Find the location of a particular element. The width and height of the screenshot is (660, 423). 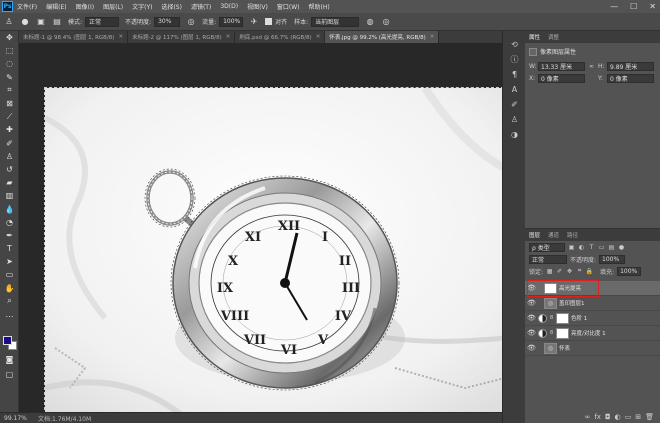

blur-tool-icon: 💧 is located at coordinates (9, 208).